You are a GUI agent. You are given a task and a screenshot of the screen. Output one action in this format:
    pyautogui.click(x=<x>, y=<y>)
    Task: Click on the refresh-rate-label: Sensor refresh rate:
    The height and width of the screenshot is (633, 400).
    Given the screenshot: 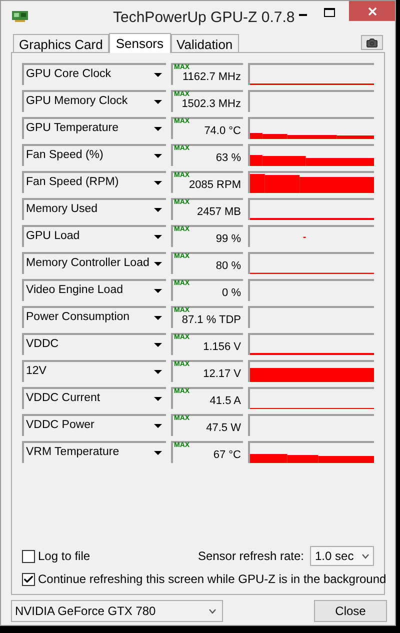 What is the action you would take?
    pyautogui.click(x=251, y=556)
    